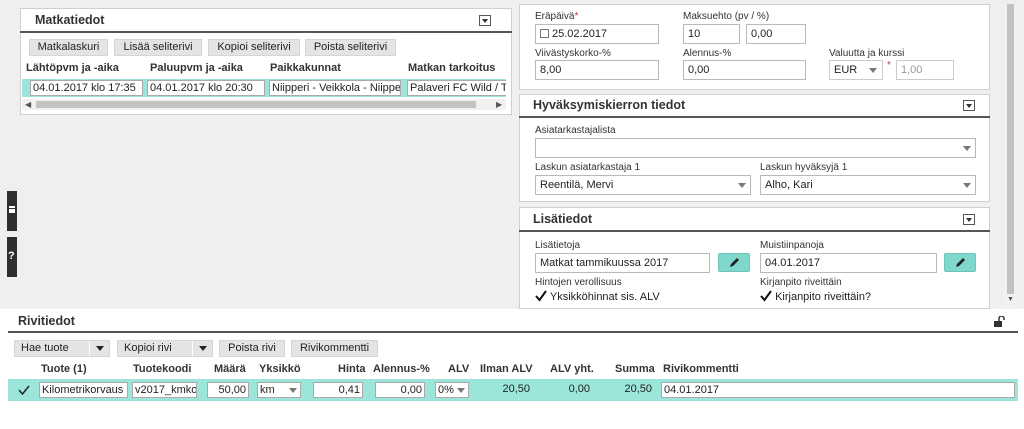 The width and height of the screenshot is (1024, 429). Describe the element at coordinates (588, 167) in the screenshot. I see `invoice-checker-label: Laskun asiatarkastaja 1` at that location.